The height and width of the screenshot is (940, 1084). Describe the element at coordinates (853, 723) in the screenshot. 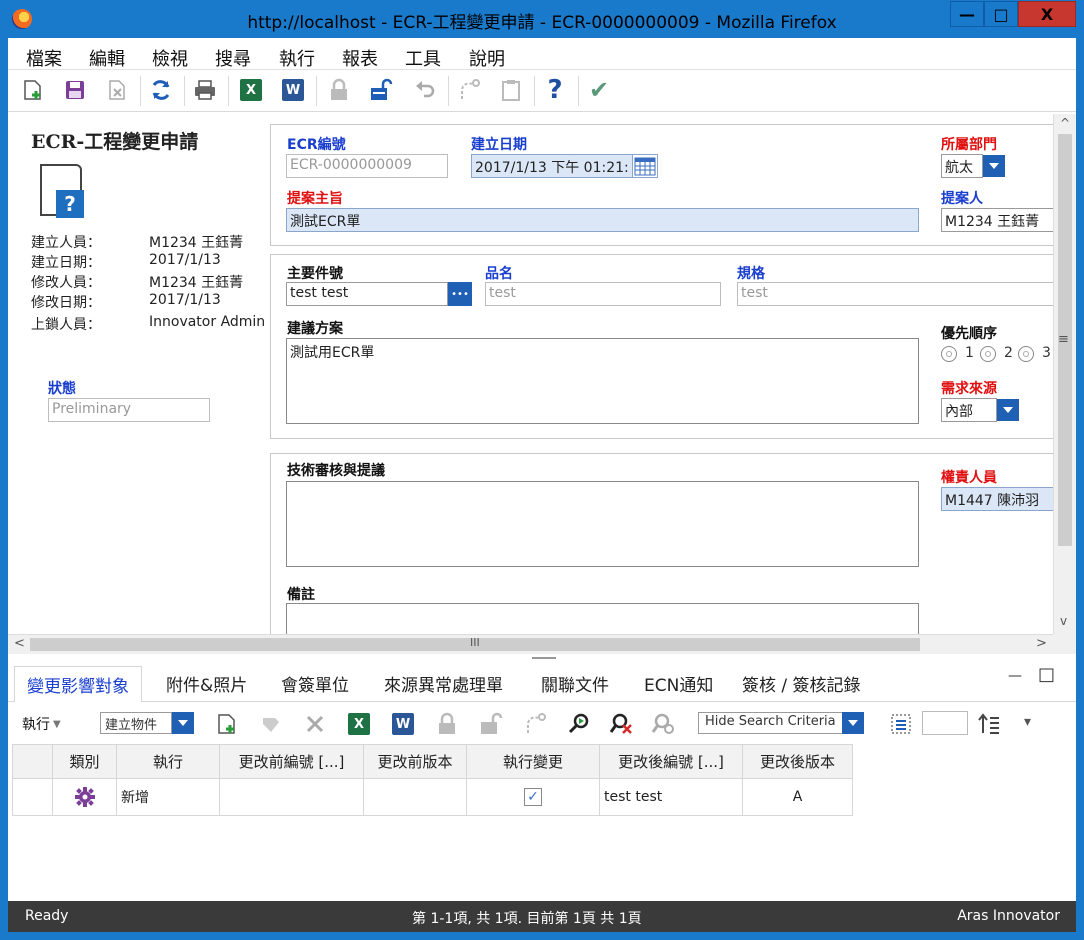

I see `search-mode-dropdown-button` at that location.